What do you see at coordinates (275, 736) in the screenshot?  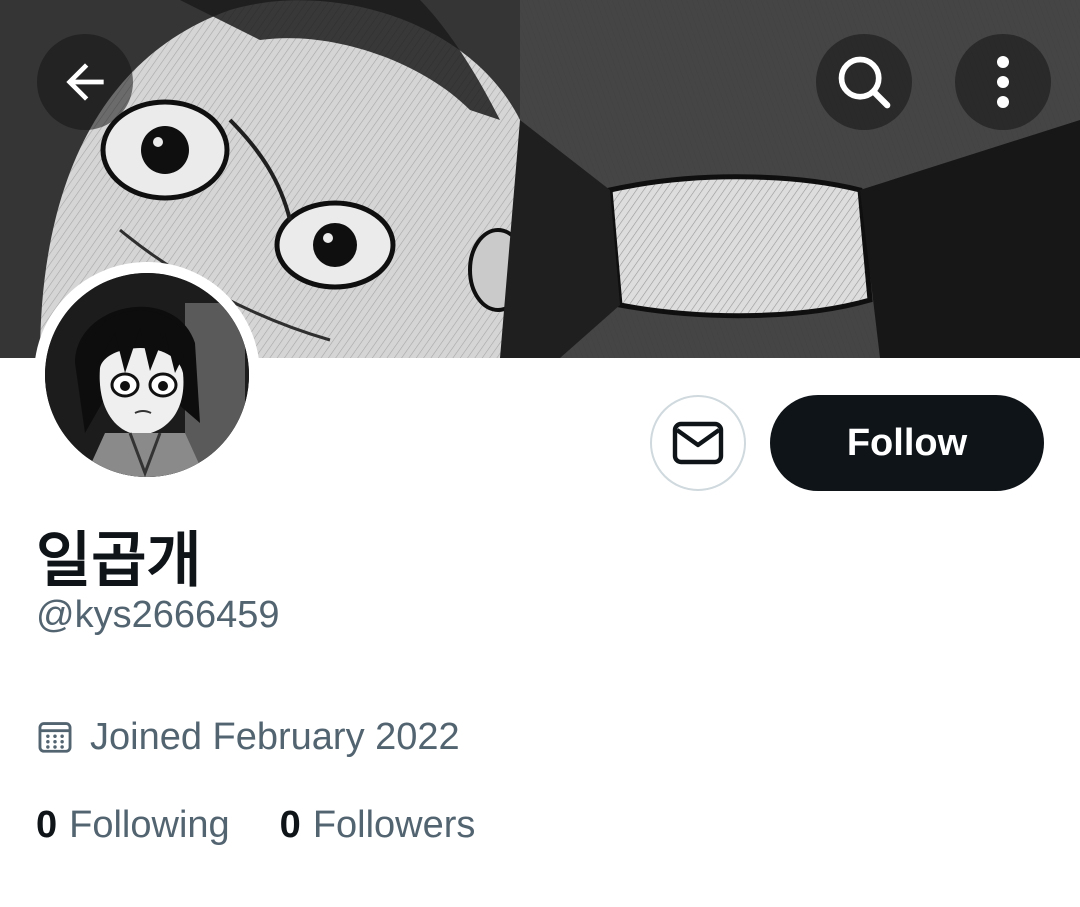 I see `joined-date-text: Joined February 2022` at bounding box center [275, 736].